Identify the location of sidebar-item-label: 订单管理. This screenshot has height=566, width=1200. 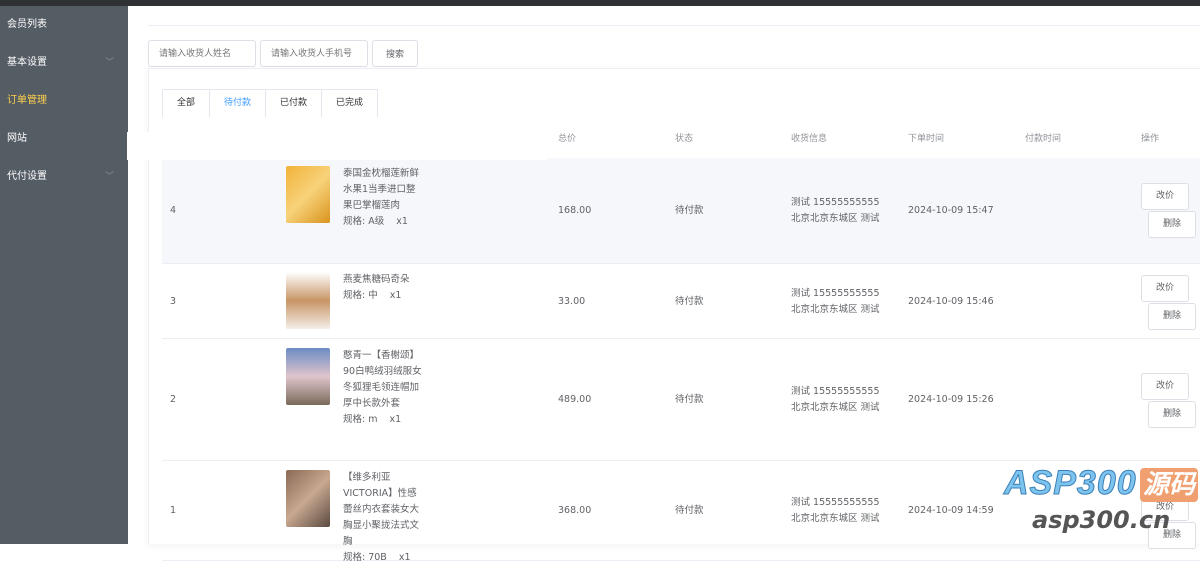
(27, 100).